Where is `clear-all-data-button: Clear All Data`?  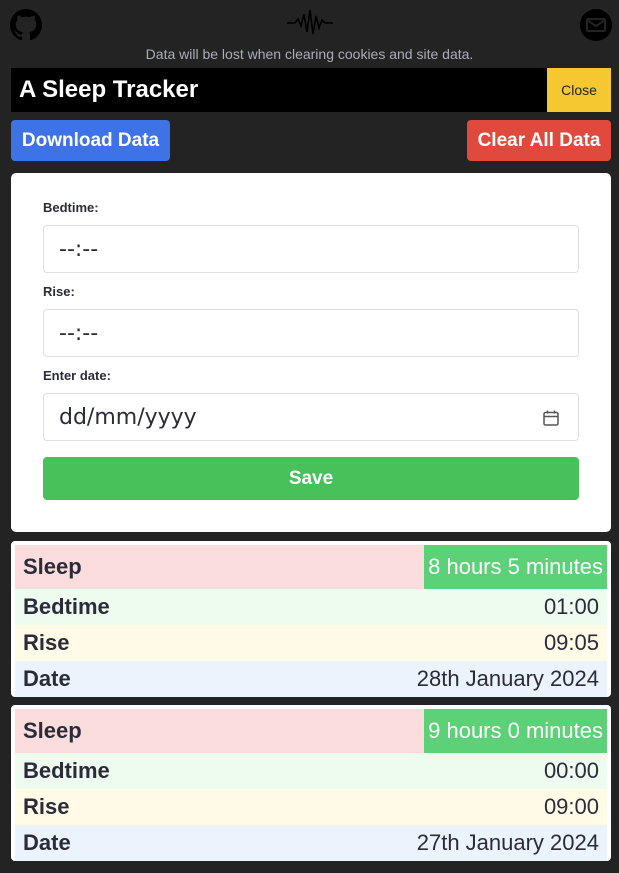 clear-all-data-button: Clear All Data is located at coordinates (539, 140).